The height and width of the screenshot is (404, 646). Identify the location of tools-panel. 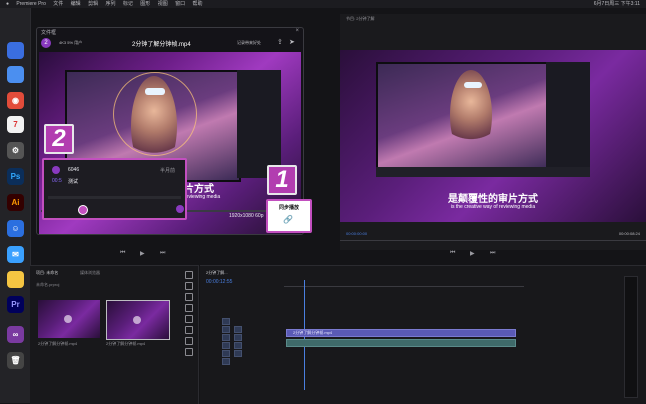
(189, 328).